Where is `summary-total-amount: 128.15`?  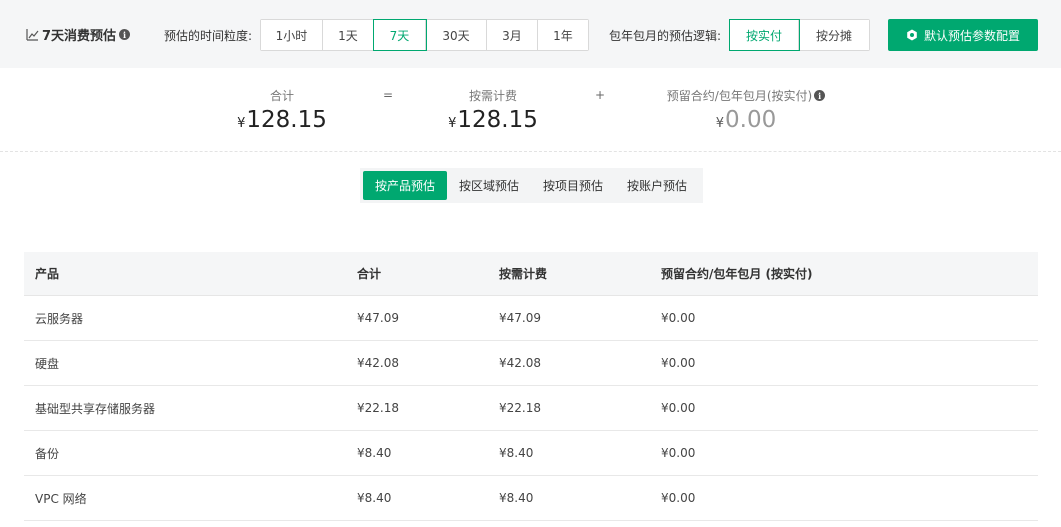
summary-total-amount: 128.15 is located at coordinates (286, 120).